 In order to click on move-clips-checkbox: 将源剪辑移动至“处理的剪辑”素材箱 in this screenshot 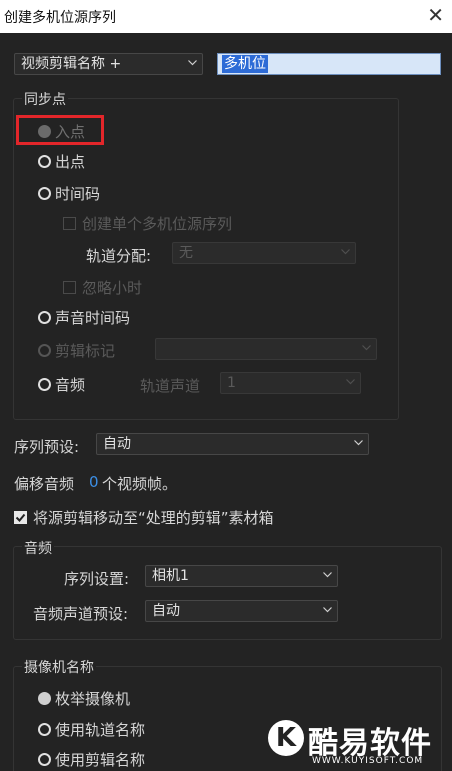, I will do `click(144, 517)`.